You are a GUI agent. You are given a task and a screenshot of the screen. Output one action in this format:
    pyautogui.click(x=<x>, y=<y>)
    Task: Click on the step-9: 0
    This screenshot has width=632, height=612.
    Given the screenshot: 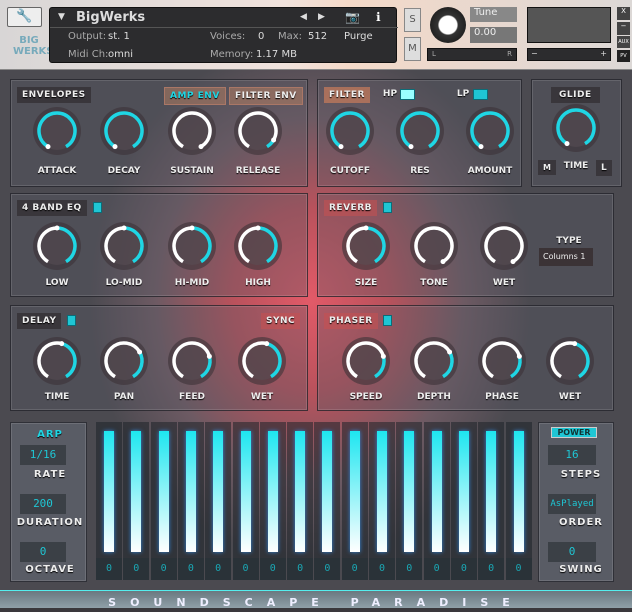 What is the action you would take?
    pyautogui.click(x=327, y=501)
    